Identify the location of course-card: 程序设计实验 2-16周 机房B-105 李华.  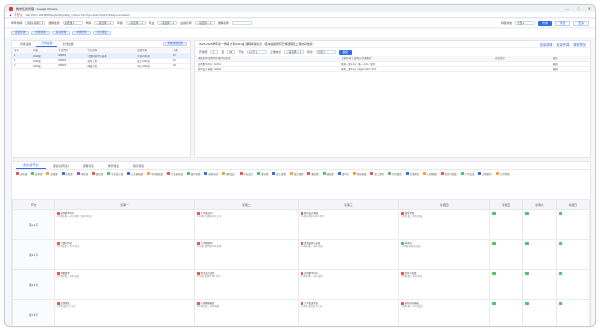
(246, 275).